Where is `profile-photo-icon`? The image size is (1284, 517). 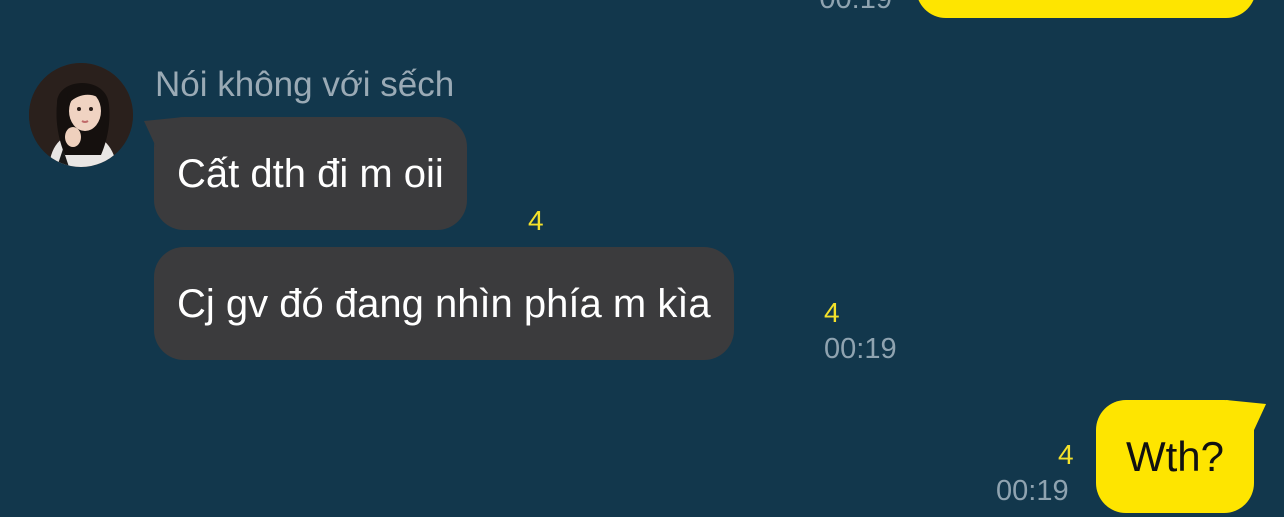 profile-photo-icon is located at coordinates (81, 115).